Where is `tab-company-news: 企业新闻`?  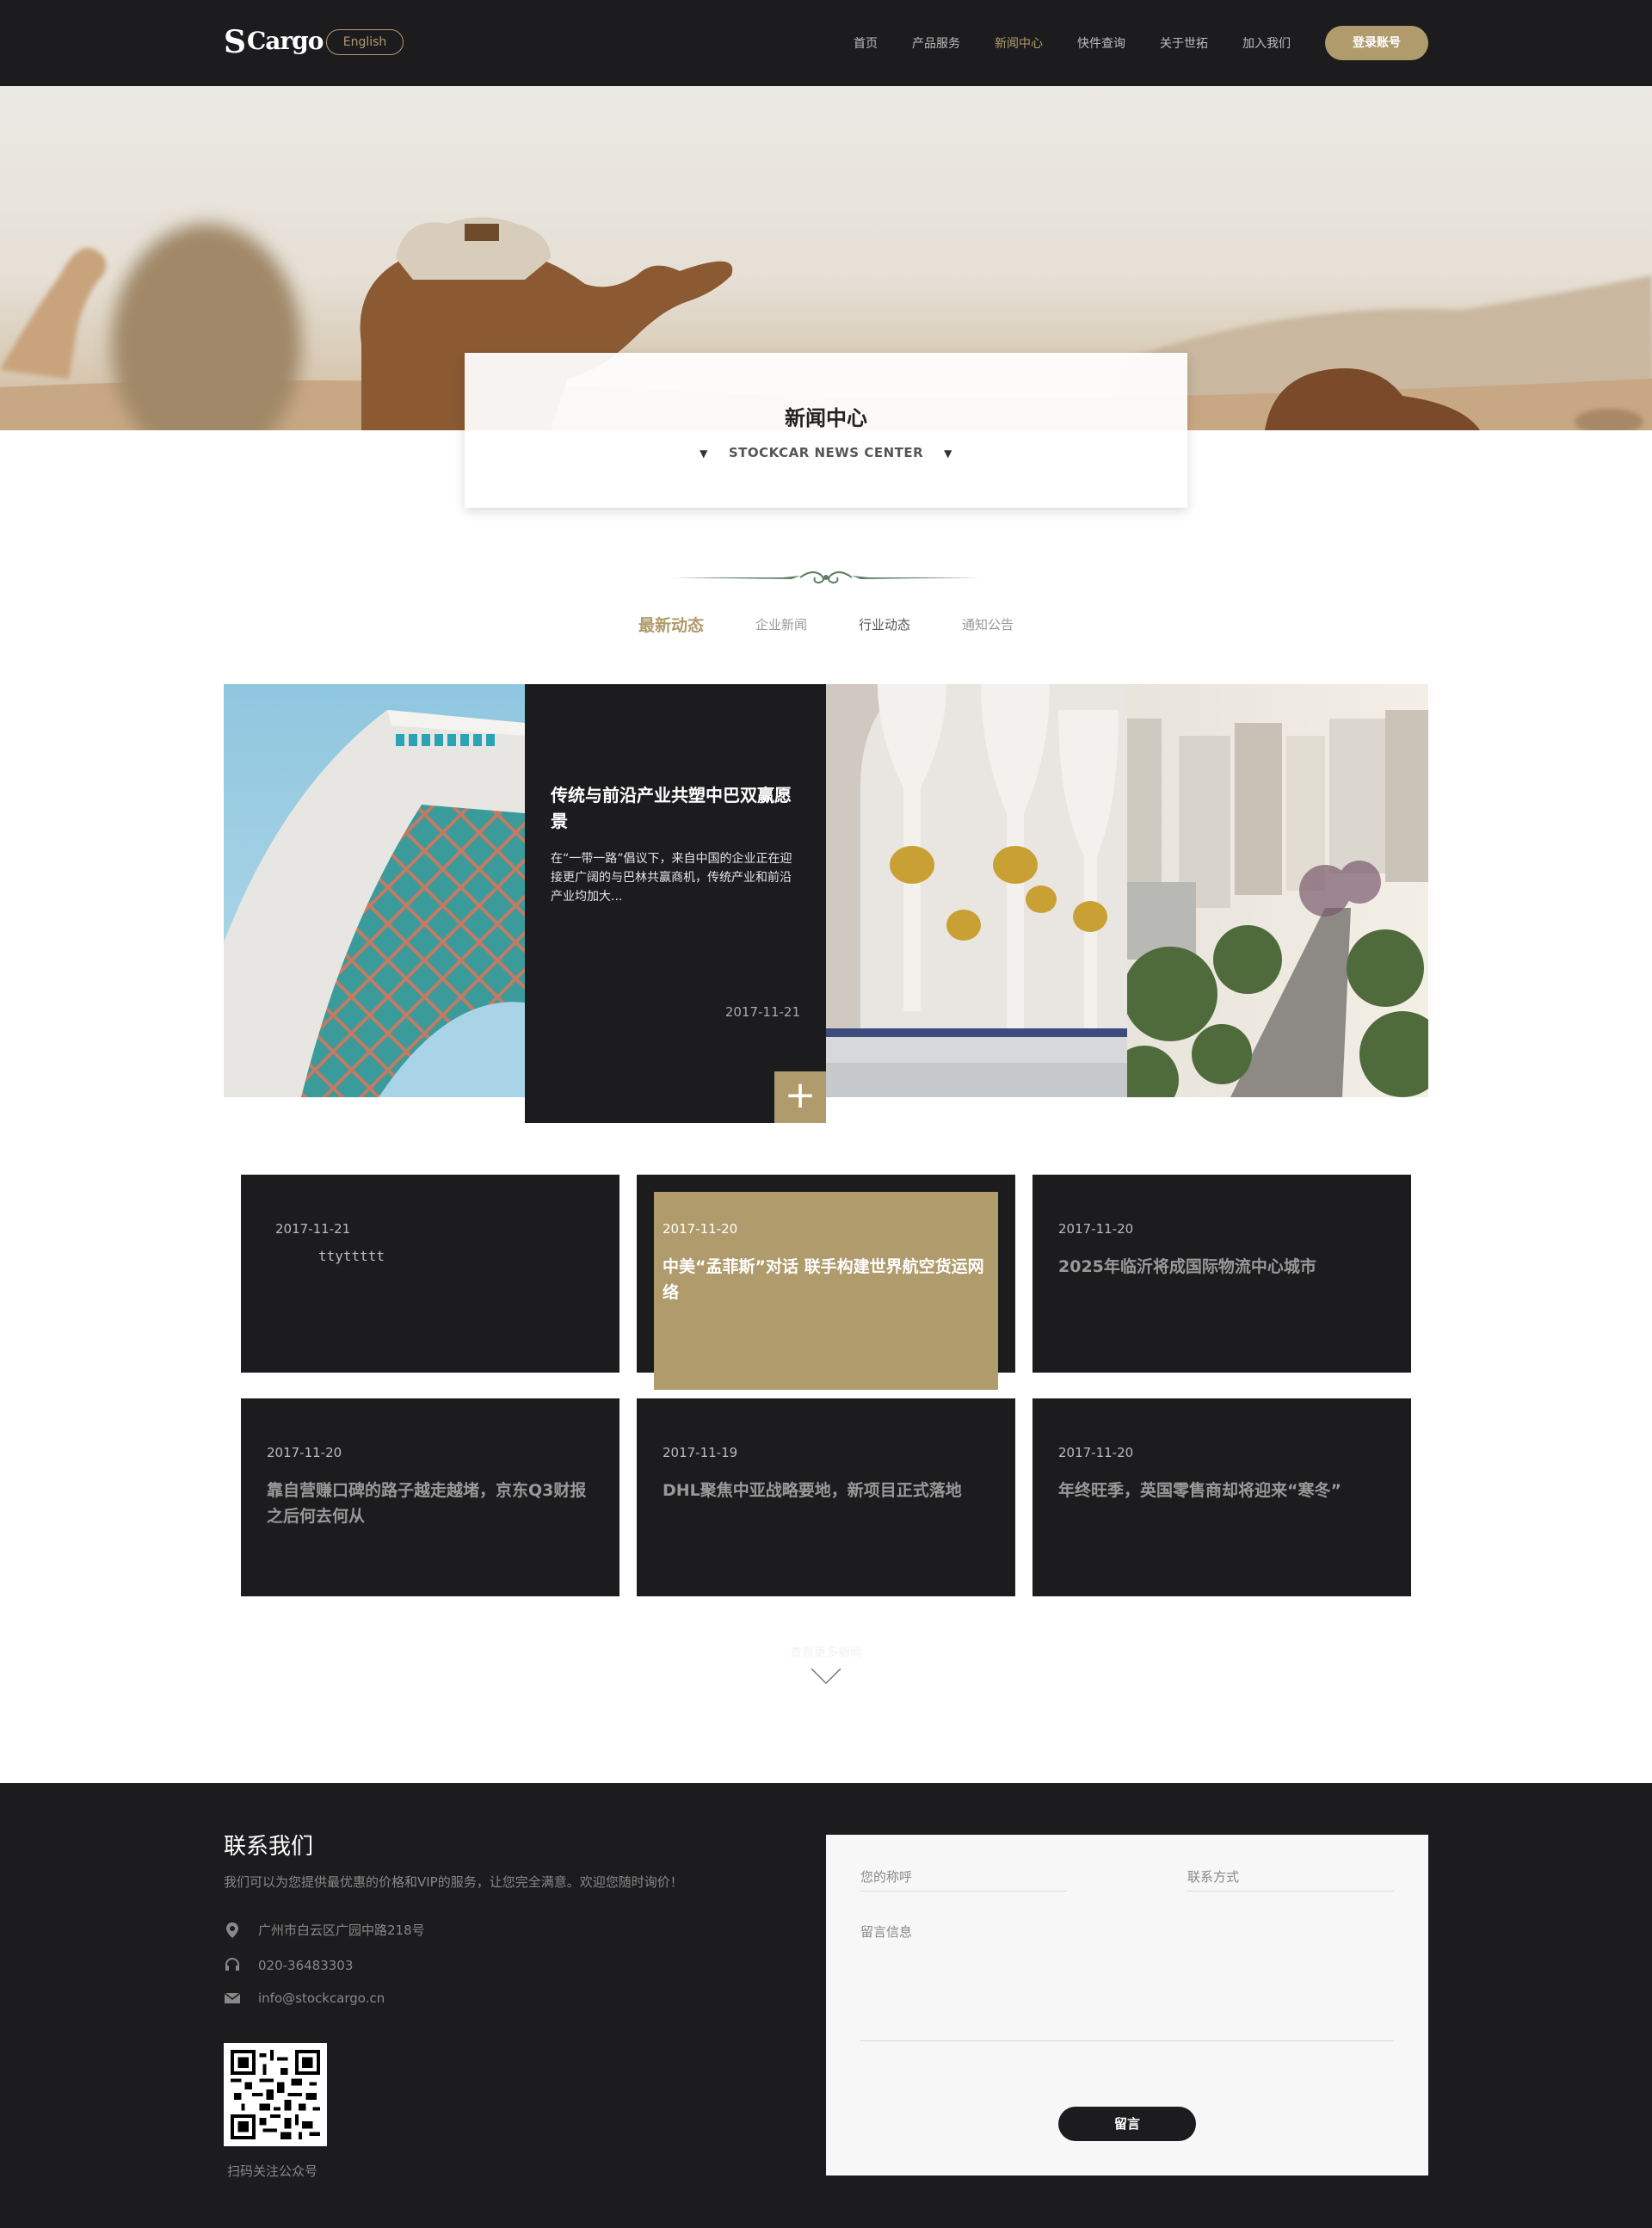 tab-company-news: 企业新闻 is located at coordinates (781, 624).